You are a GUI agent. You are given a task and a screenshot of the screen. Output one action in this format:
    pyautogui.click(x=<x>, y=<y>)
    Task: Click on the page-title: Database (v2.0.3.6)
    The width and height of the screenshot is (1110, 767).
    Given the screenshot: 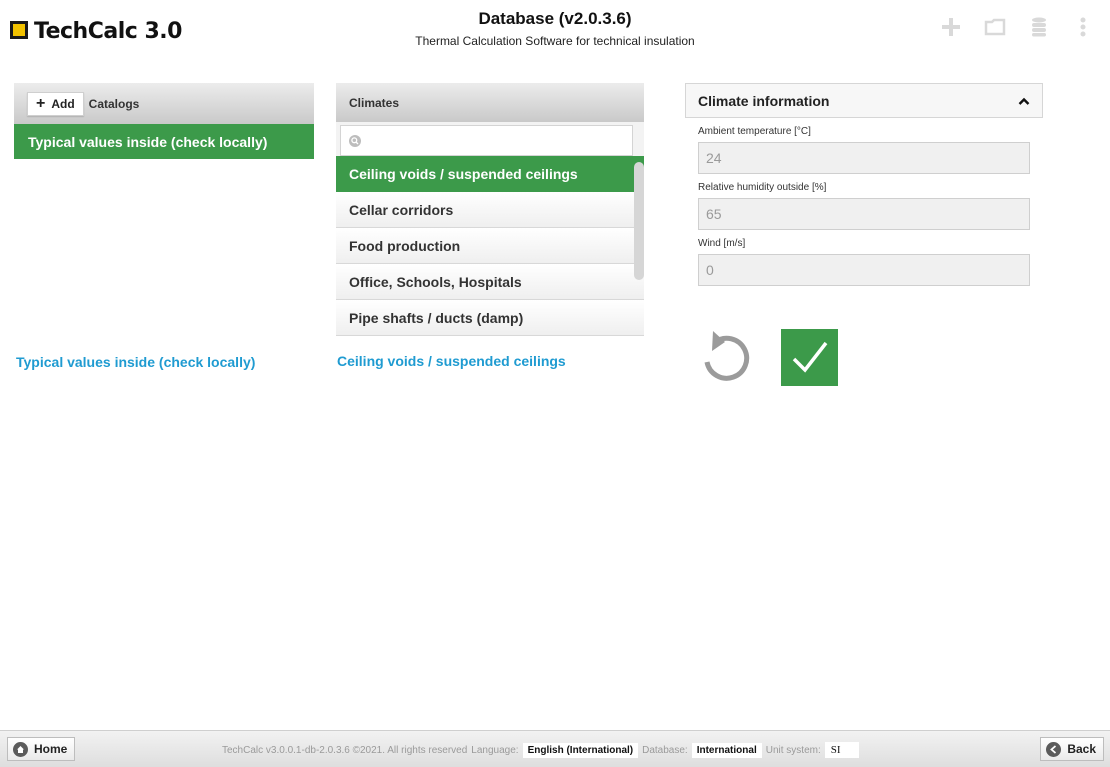 What is the action you would take?
    pyautogui.click(x=555, y=18)
    